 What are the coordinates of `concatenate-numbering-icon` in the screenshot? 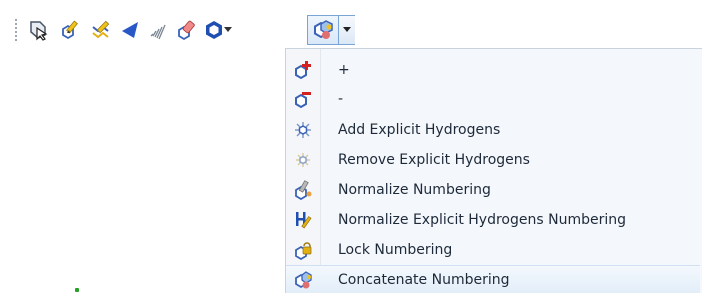 It's located at (303, 279).